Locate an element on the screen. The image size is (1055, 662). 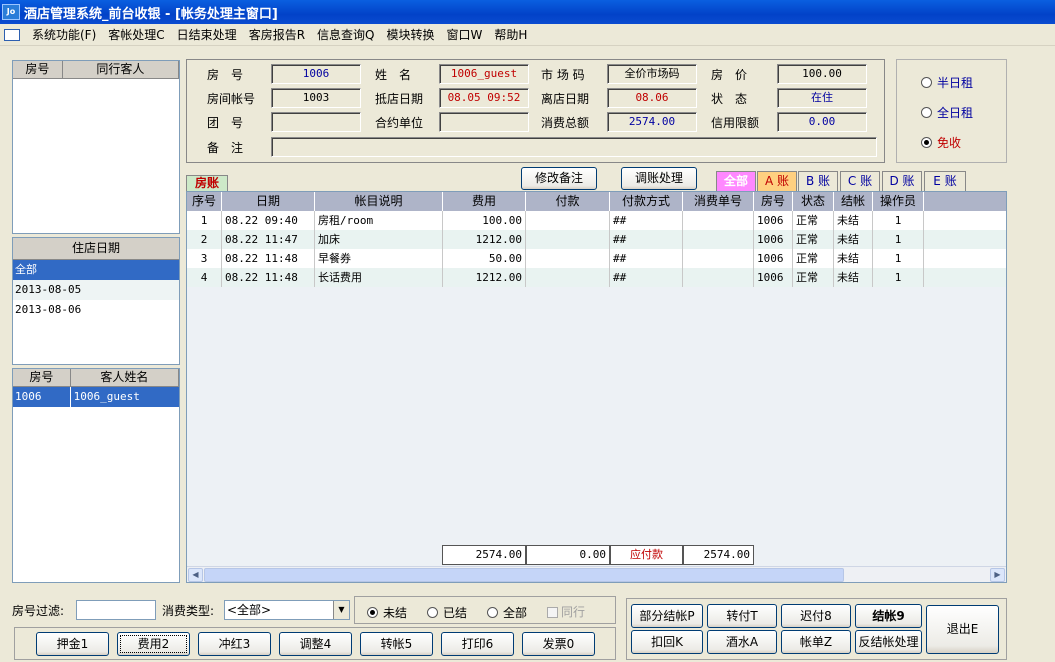
remark-label: 备 注 is located at coordinates (225, 148).